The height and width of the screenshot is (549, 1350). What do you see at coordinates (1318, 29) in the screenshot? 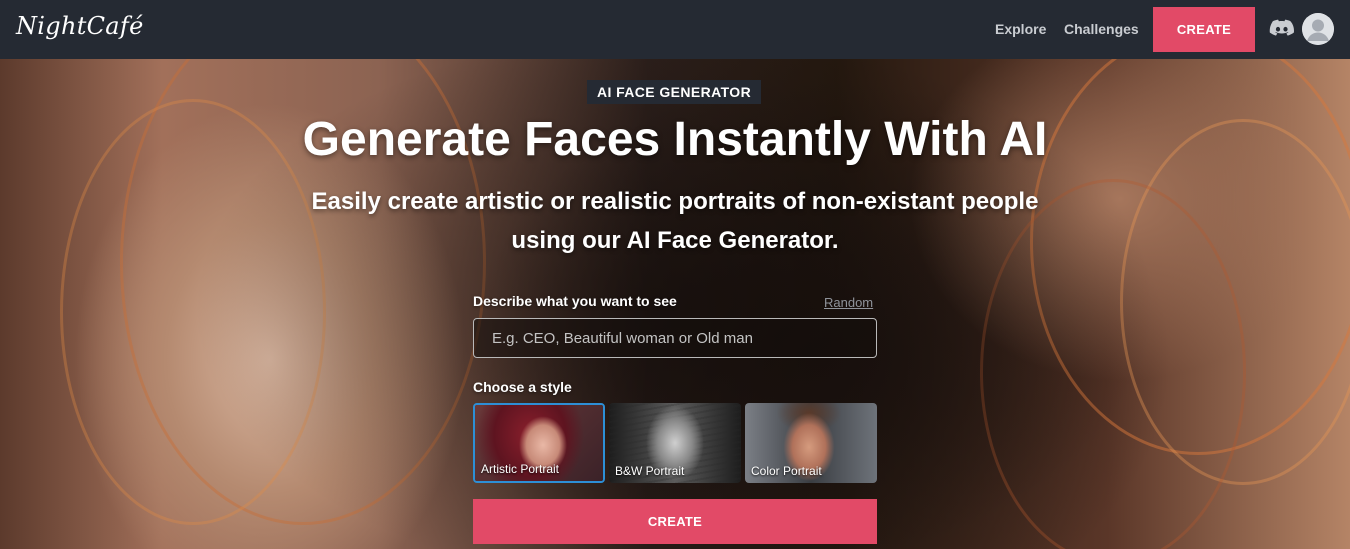
I see `user-avatar-icon` at bounding box center [1318, 29].